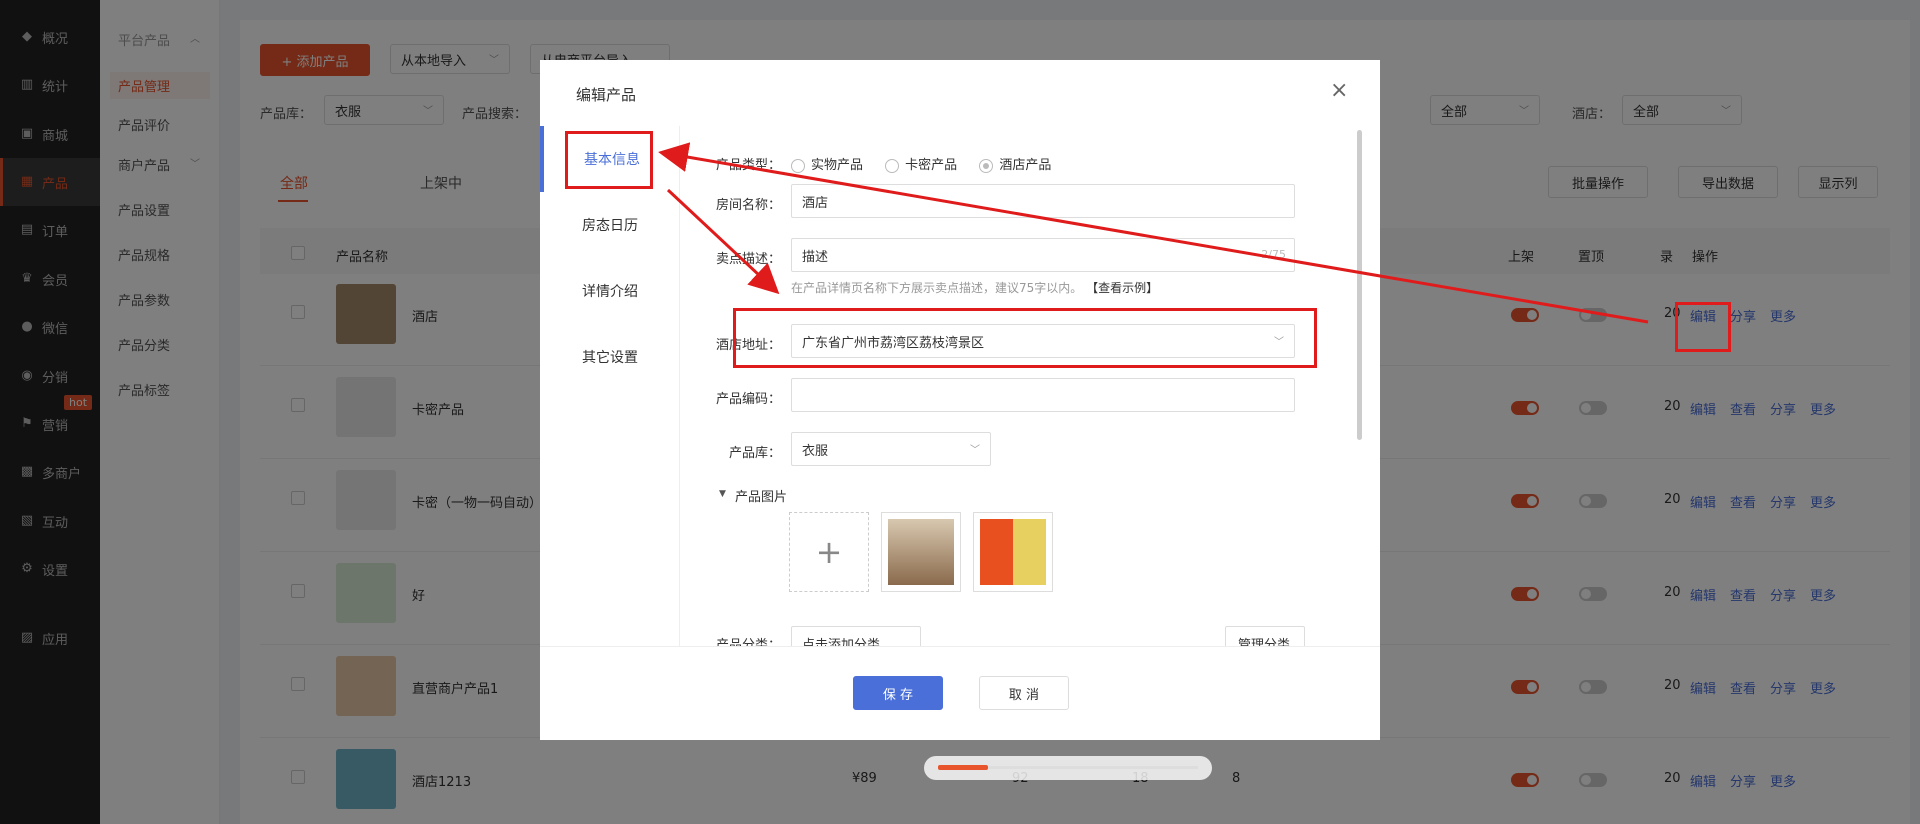 The width and height of the screenshot is (1920, 824). Describe the element at coordinates (723, 241) in the screenshot. I see `arrow-to-address` at that location.